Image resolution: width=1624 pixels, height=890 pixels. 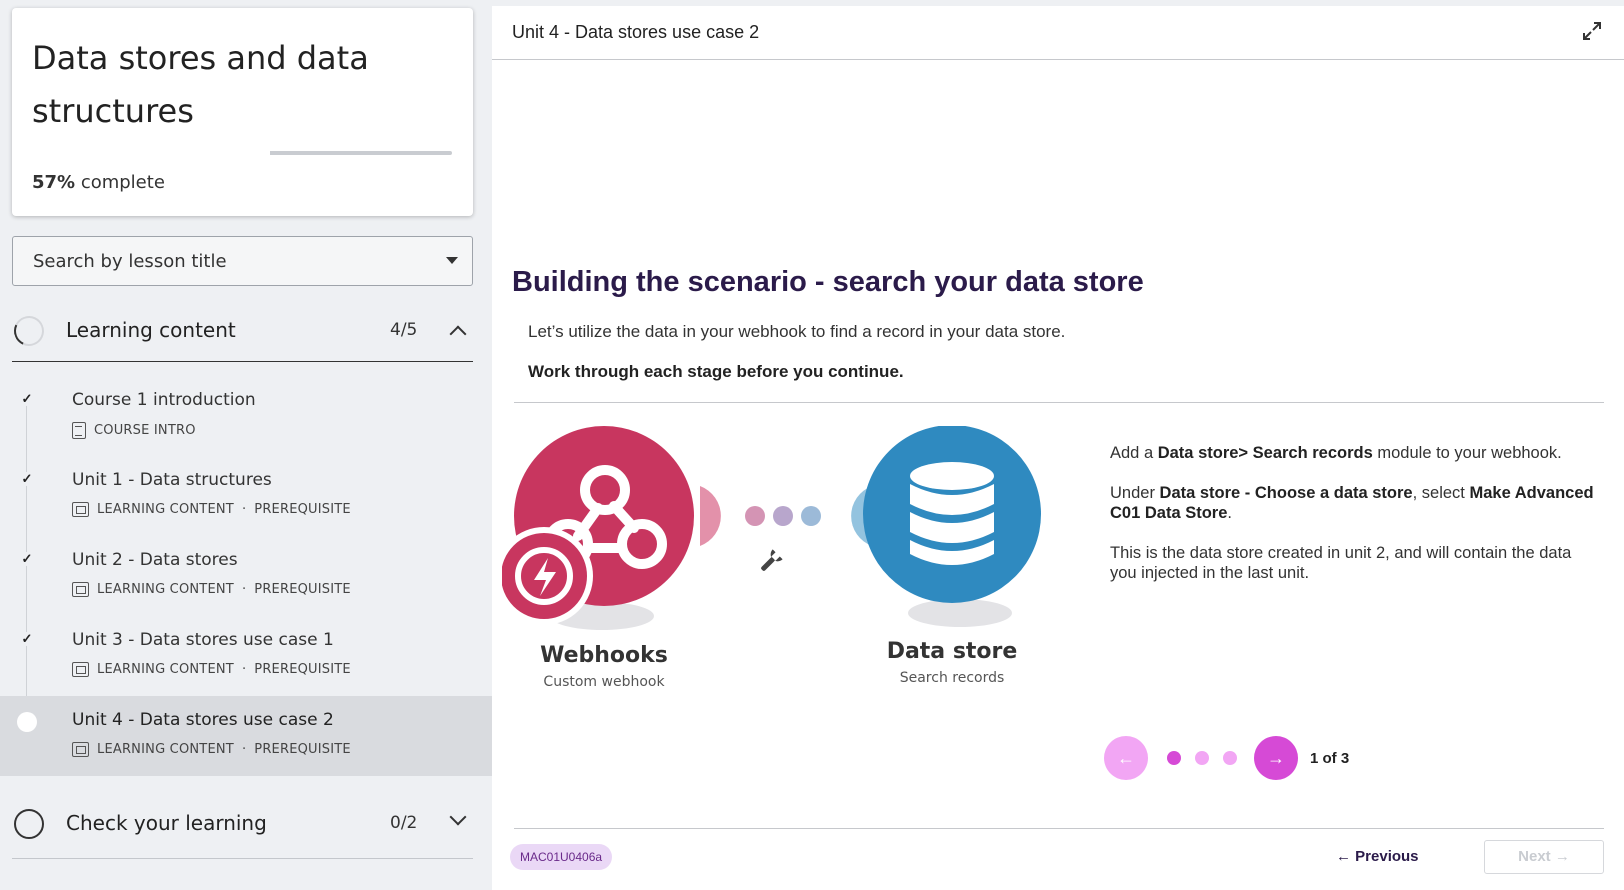 I want to click on course-title: Data stores and data structures, so click(x=200, y=84).